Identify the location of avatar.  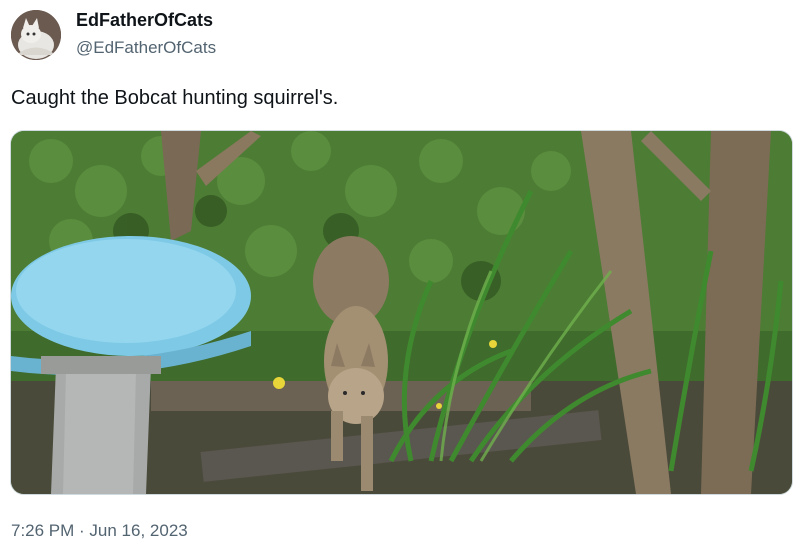
(36, 35).